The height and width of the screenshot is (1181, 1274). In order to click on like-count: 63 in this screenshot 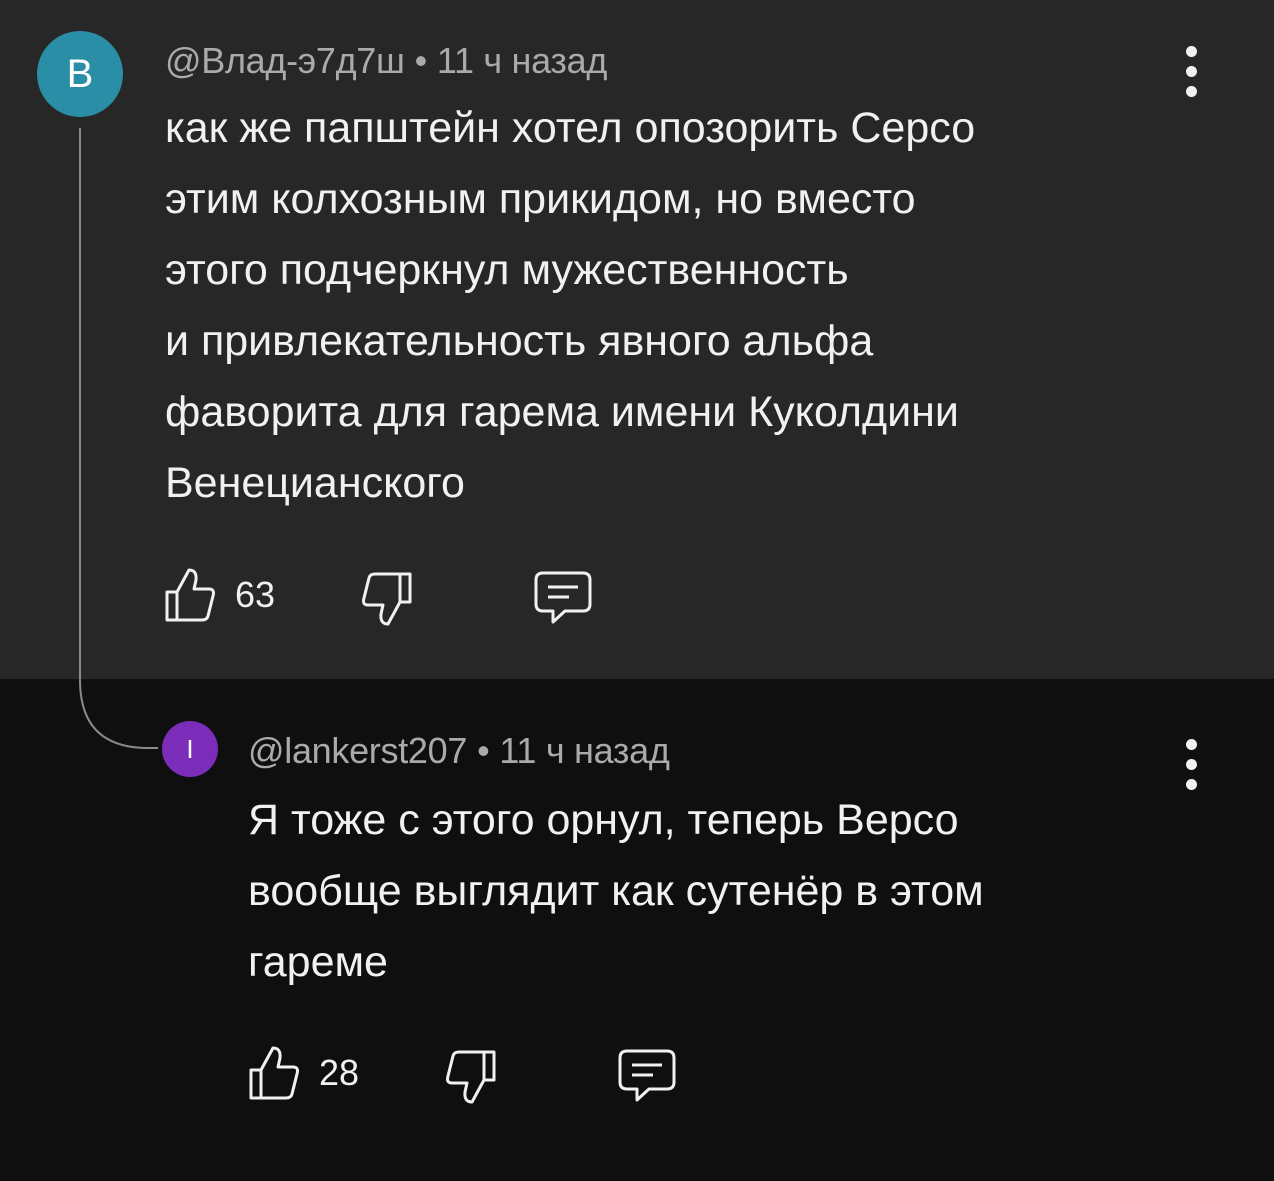, I will do `click(255, 594)`.